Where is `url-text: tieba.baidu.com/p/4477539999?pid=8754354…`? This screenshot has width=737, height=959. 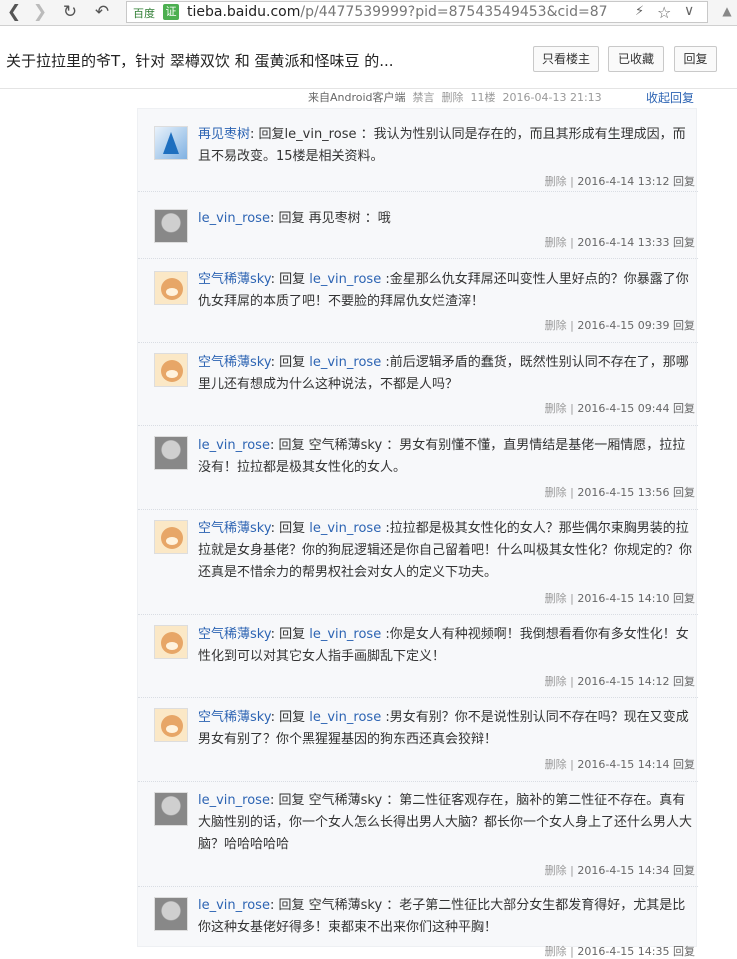
url-text: tieba.baidu.com/p/4477539999?pid=8754354… is located at coordinates (397, 12).